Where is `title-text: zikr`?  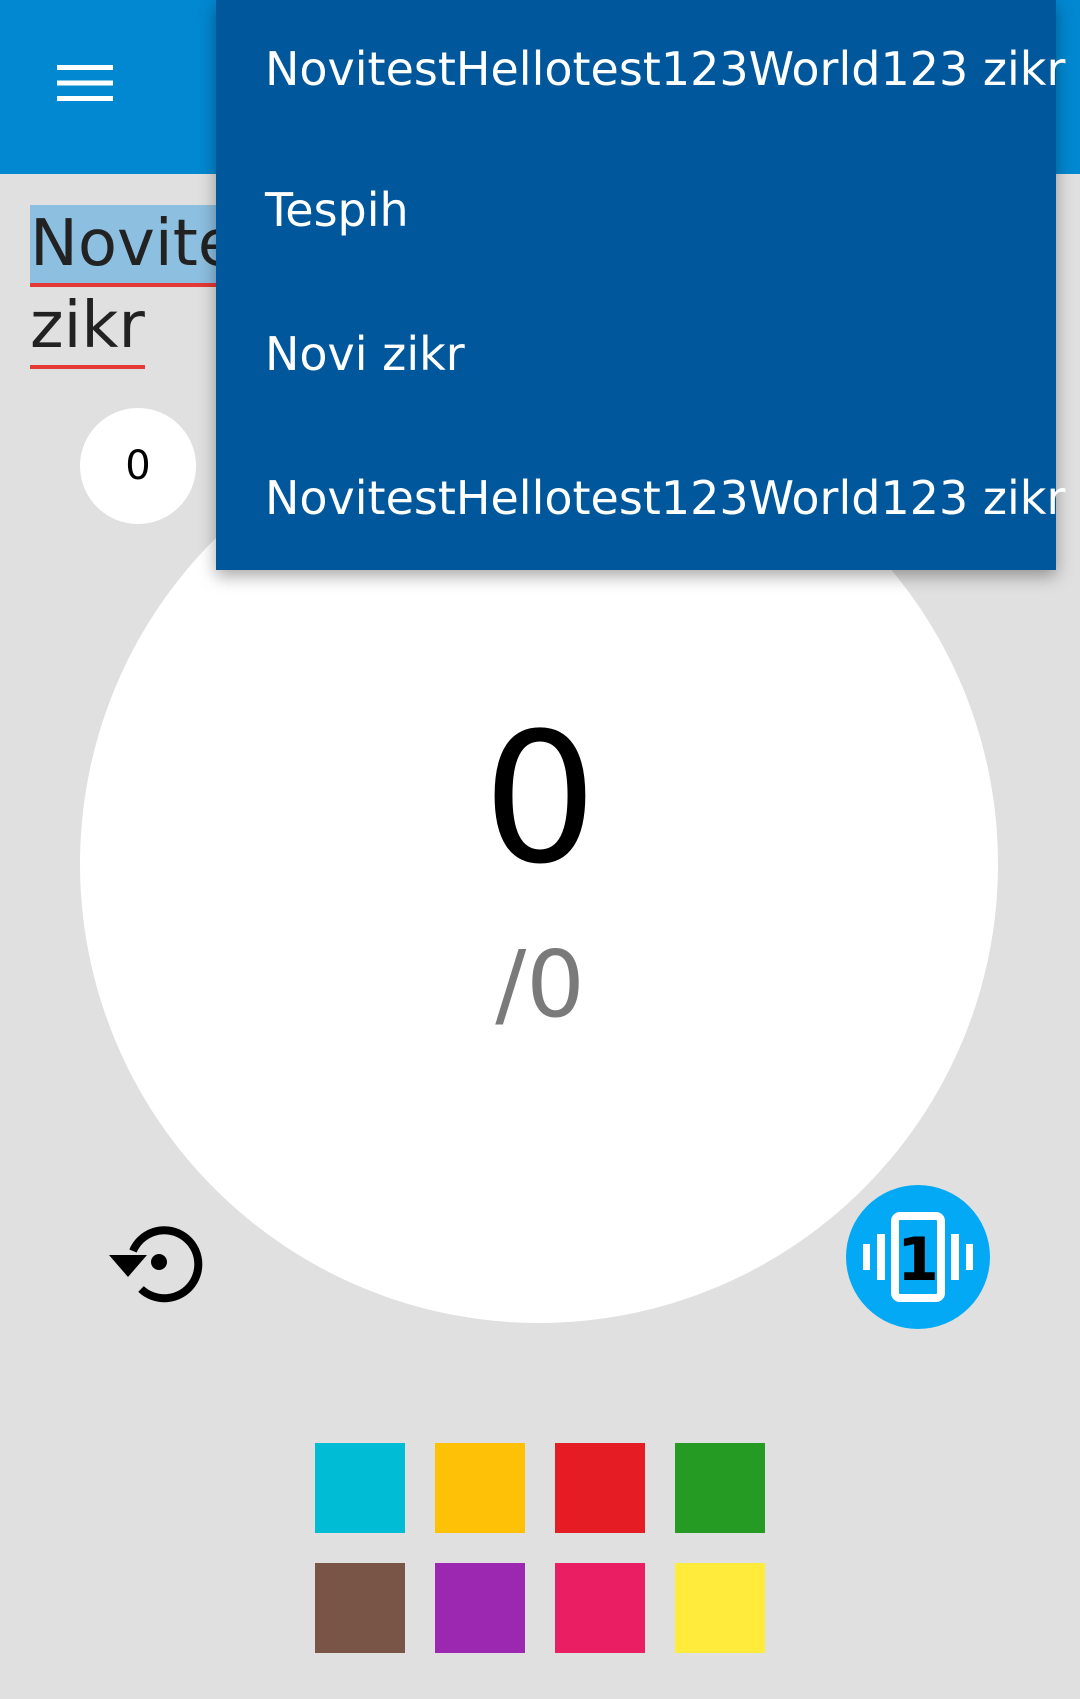
title-text: zikr is located at coordinates (87, 328).